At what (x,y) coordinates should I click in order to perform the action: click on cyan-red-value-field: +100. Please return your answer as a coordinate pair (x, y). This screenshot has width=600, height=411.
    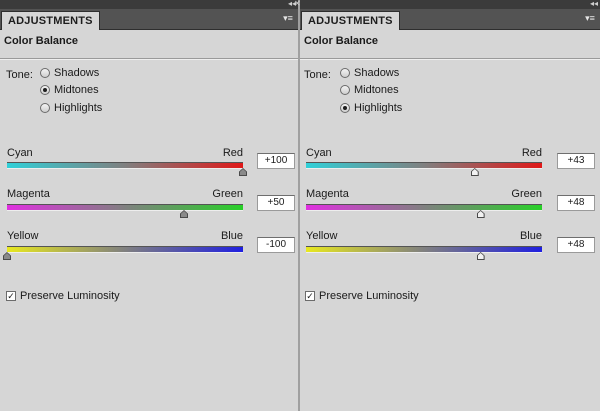
    Looking at the image, I should click on (276, 161).